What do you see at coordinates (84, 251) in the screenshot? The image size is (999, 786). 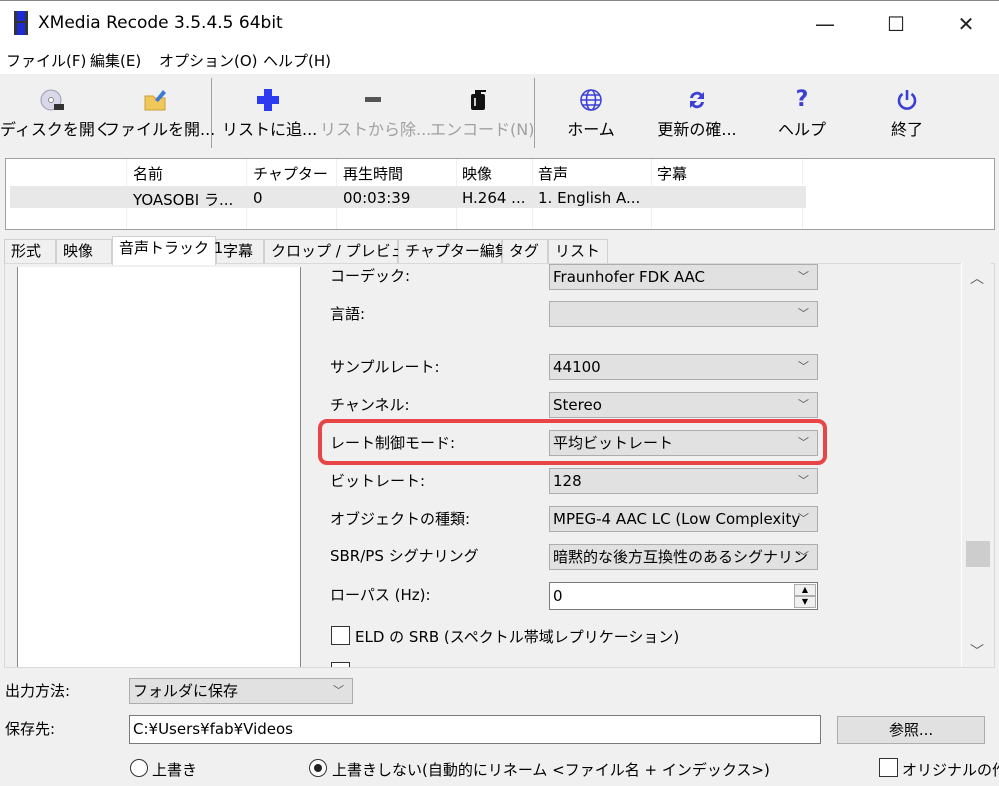 I see `tab-video: 映像` at bounding box center [84, 251].